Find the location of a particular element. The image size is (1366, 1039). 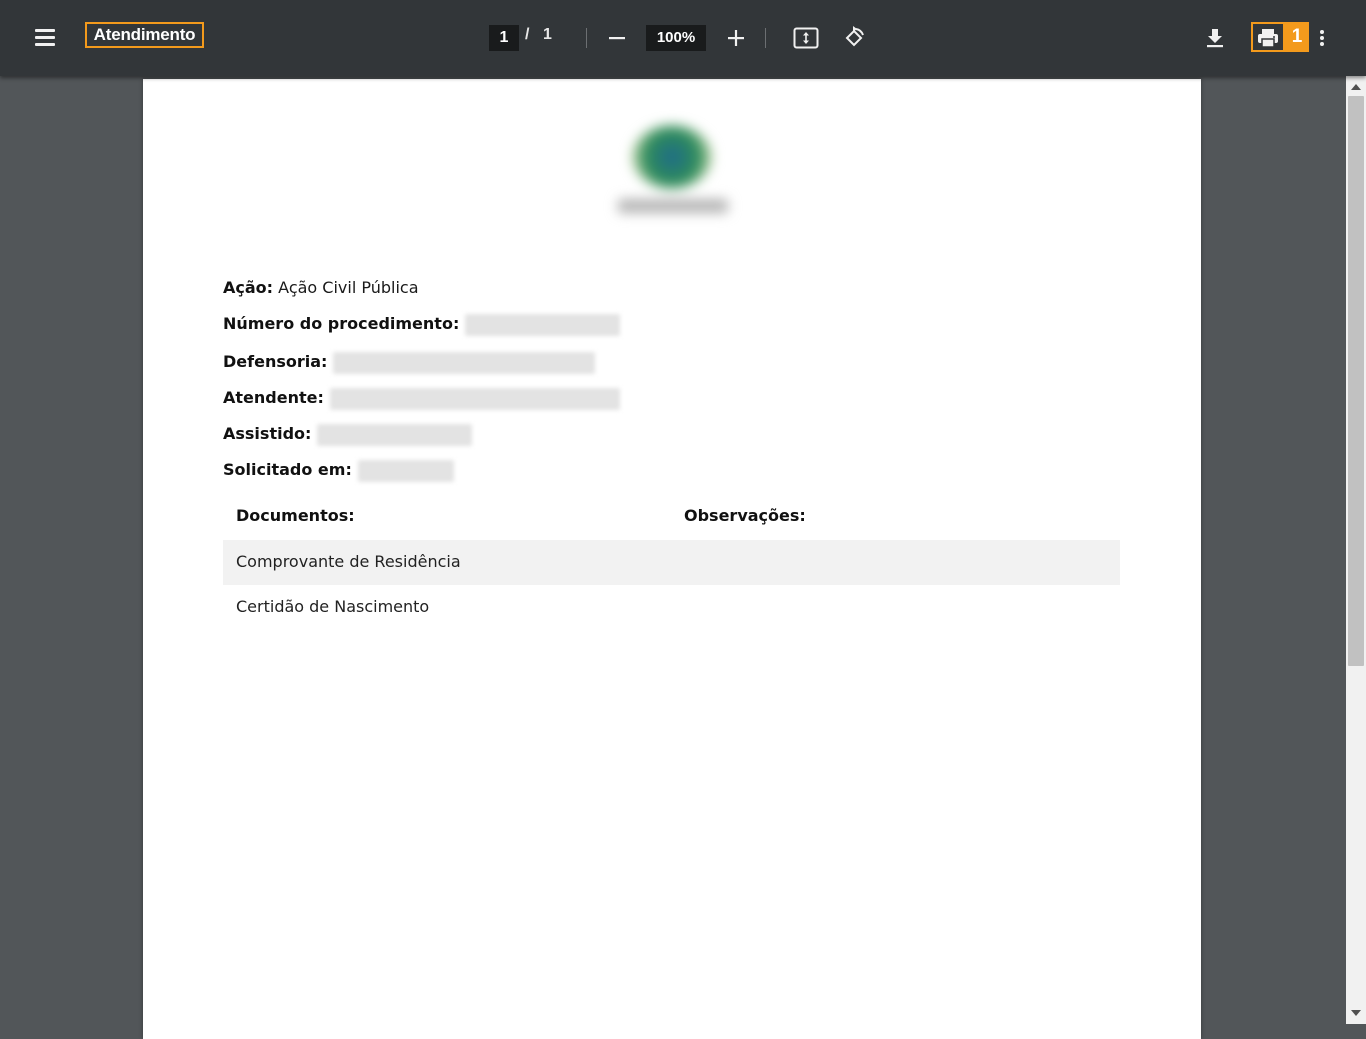

table-row: Comprovante de Residência is located at coordinates (671, 562).